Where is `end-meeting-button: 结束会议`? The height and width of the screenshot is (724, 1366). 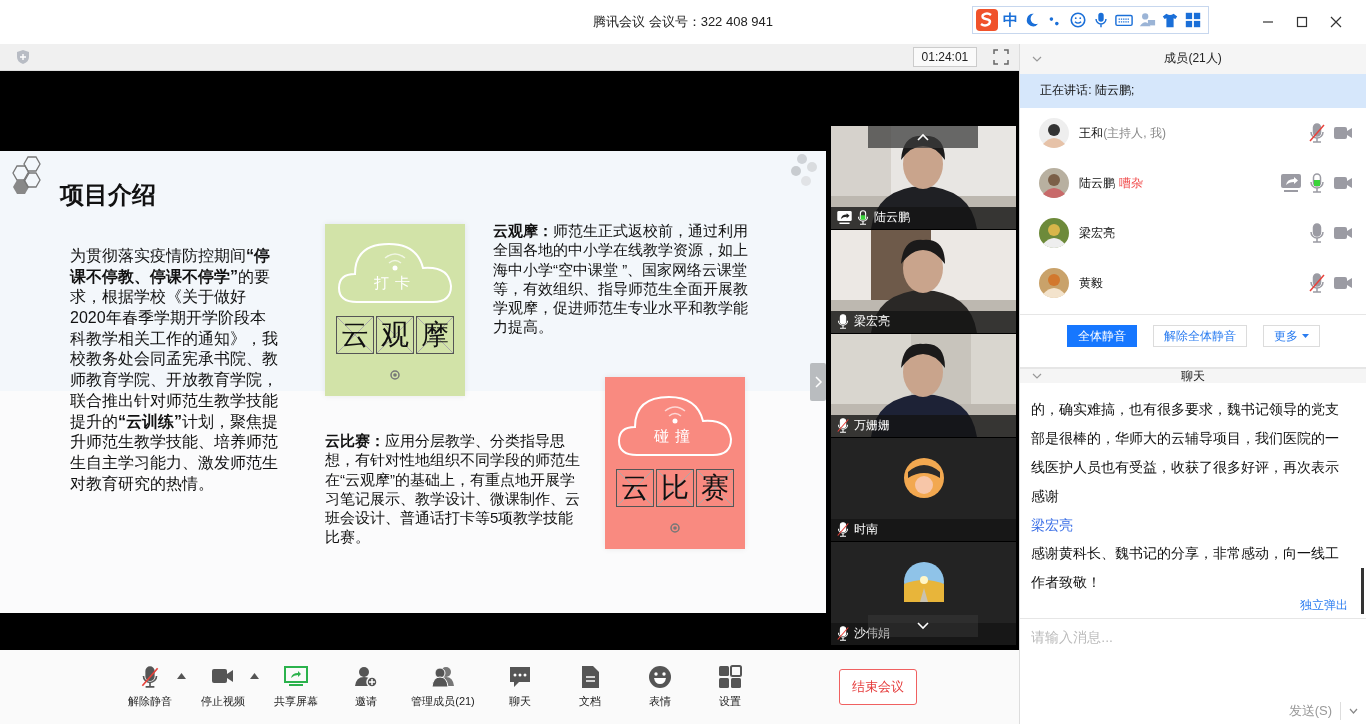 end-meeting-button: 结束会议 is located at coordinates (878, 687).